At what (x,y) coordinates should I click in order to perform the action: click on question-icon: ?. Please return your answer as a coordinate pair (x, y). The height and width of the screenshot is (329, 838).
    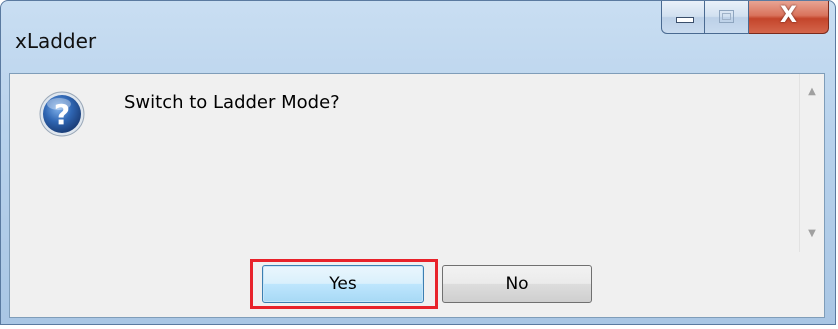
    Looking at the image, I should click on (62, 114).